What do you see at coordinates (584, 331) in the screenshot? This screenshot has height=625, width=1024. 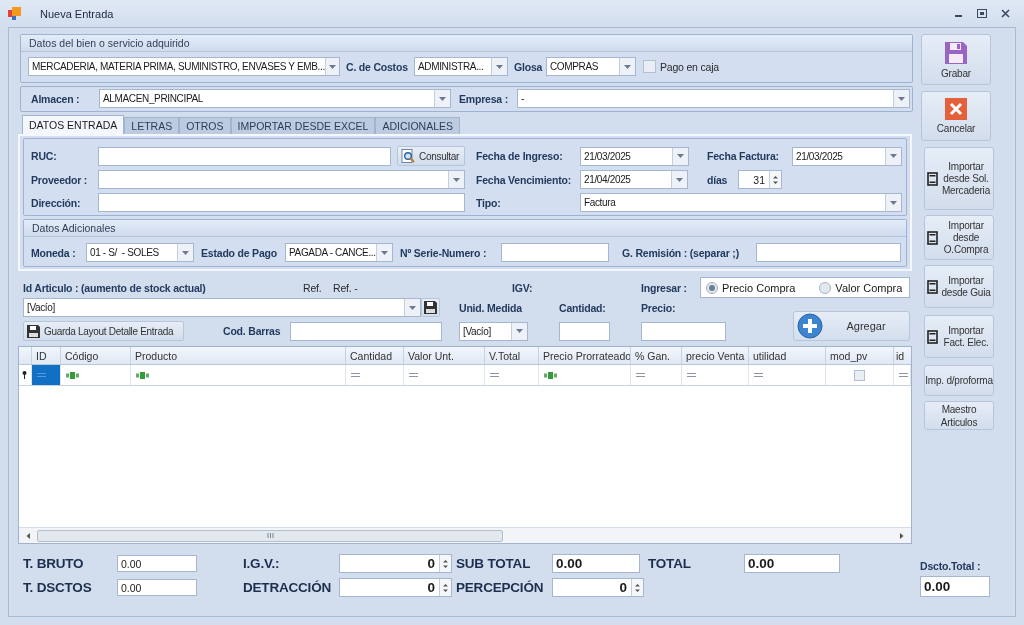 I see `quantity-field` at bounding box center [584, 331].